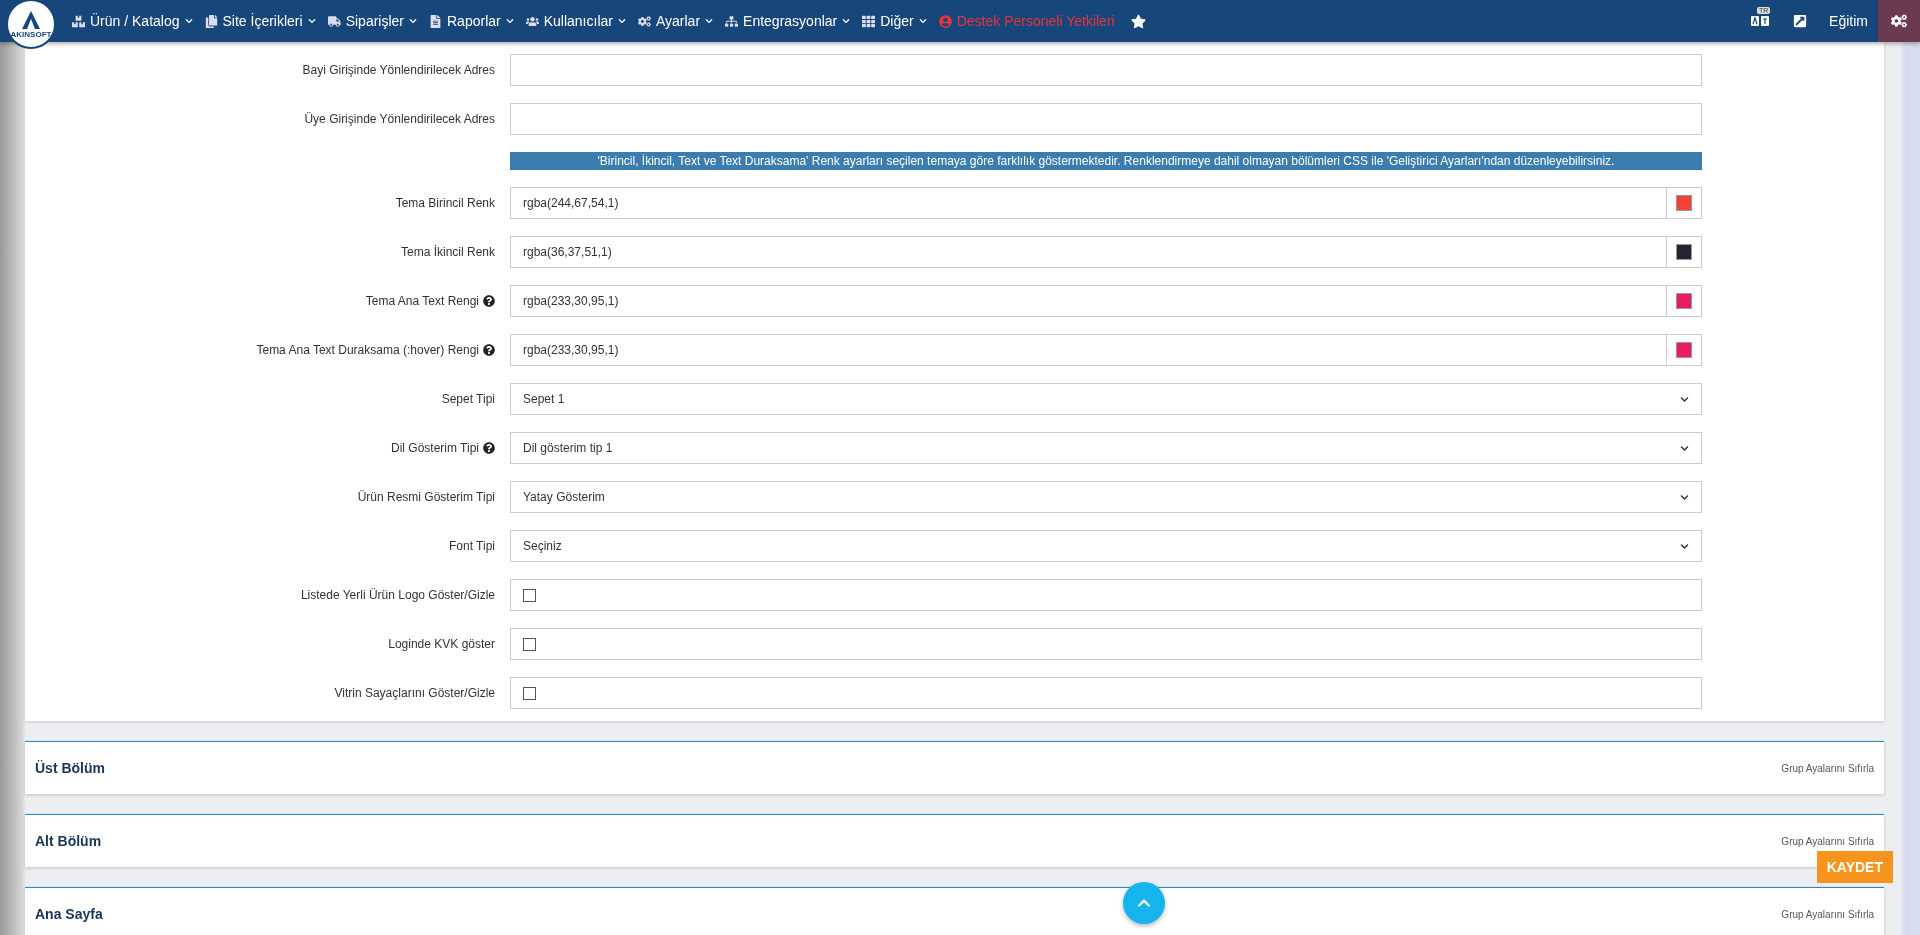 This screenshot has height=935, width=1920. What do you see at coordinates (132, 21) in the screenshot?
I see `menu-item: Ürün / Katalog` at bounding box center [132, 21].